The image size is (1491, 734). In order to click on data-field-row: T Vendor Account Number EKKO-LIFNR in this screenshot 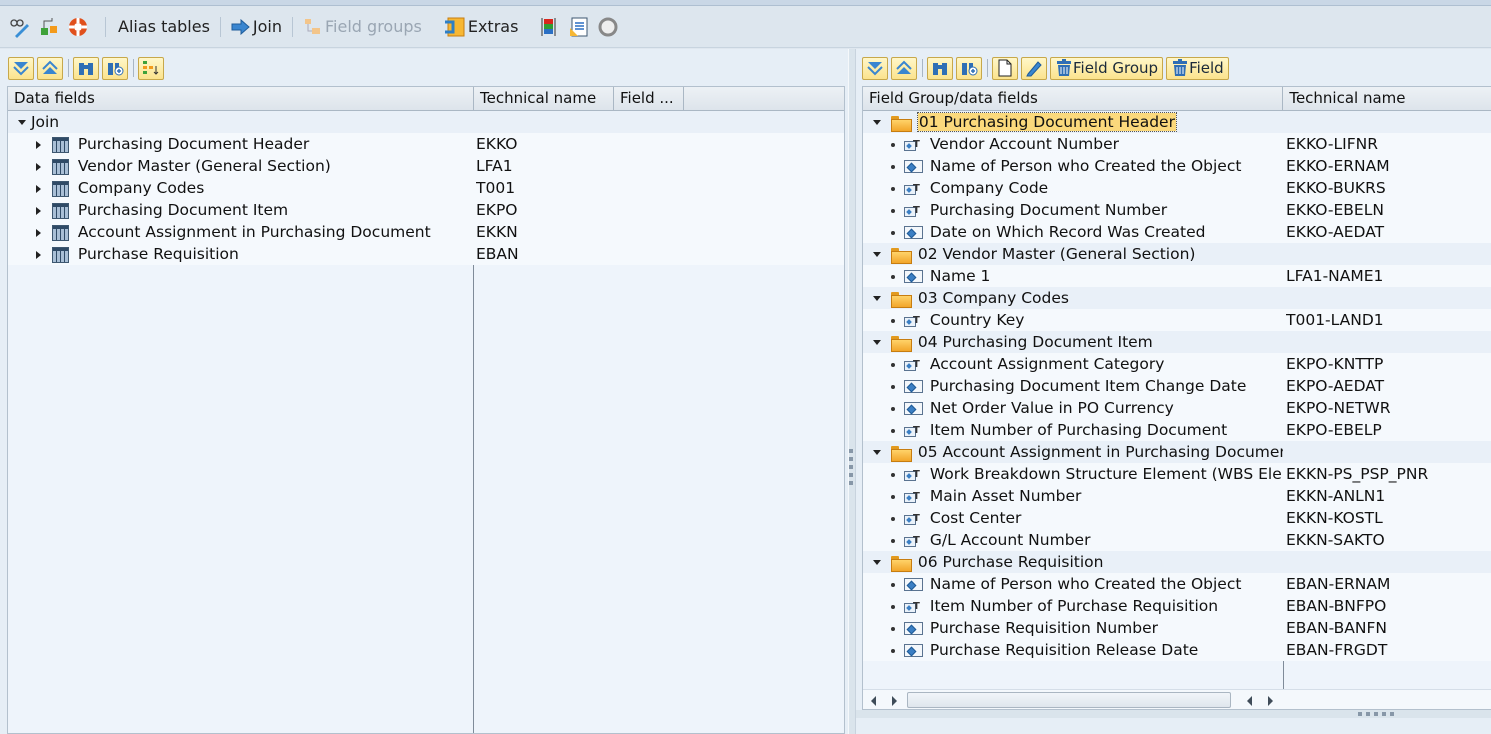, I will do `click(1177, 144)`.